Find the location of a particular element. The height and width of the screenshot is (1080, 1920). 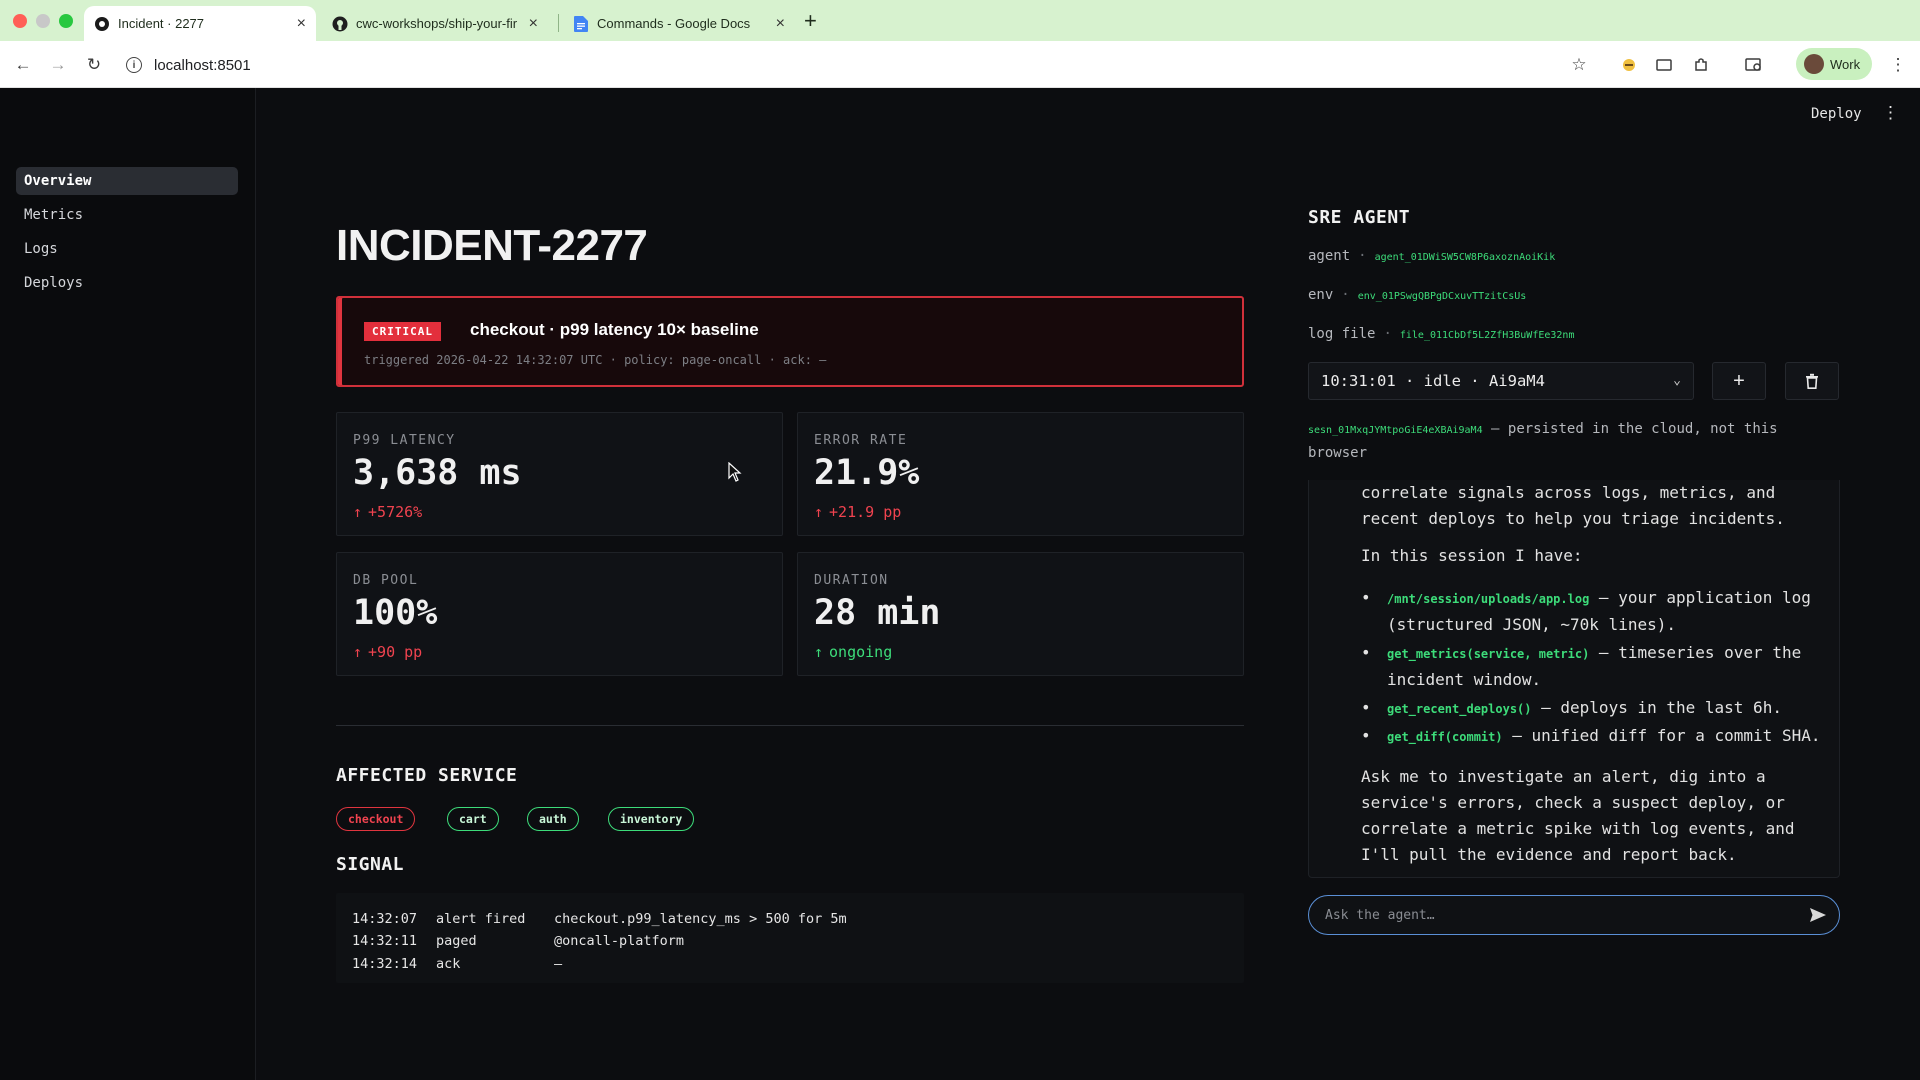

ask-agent-input is located at coordinates (1555, 915).